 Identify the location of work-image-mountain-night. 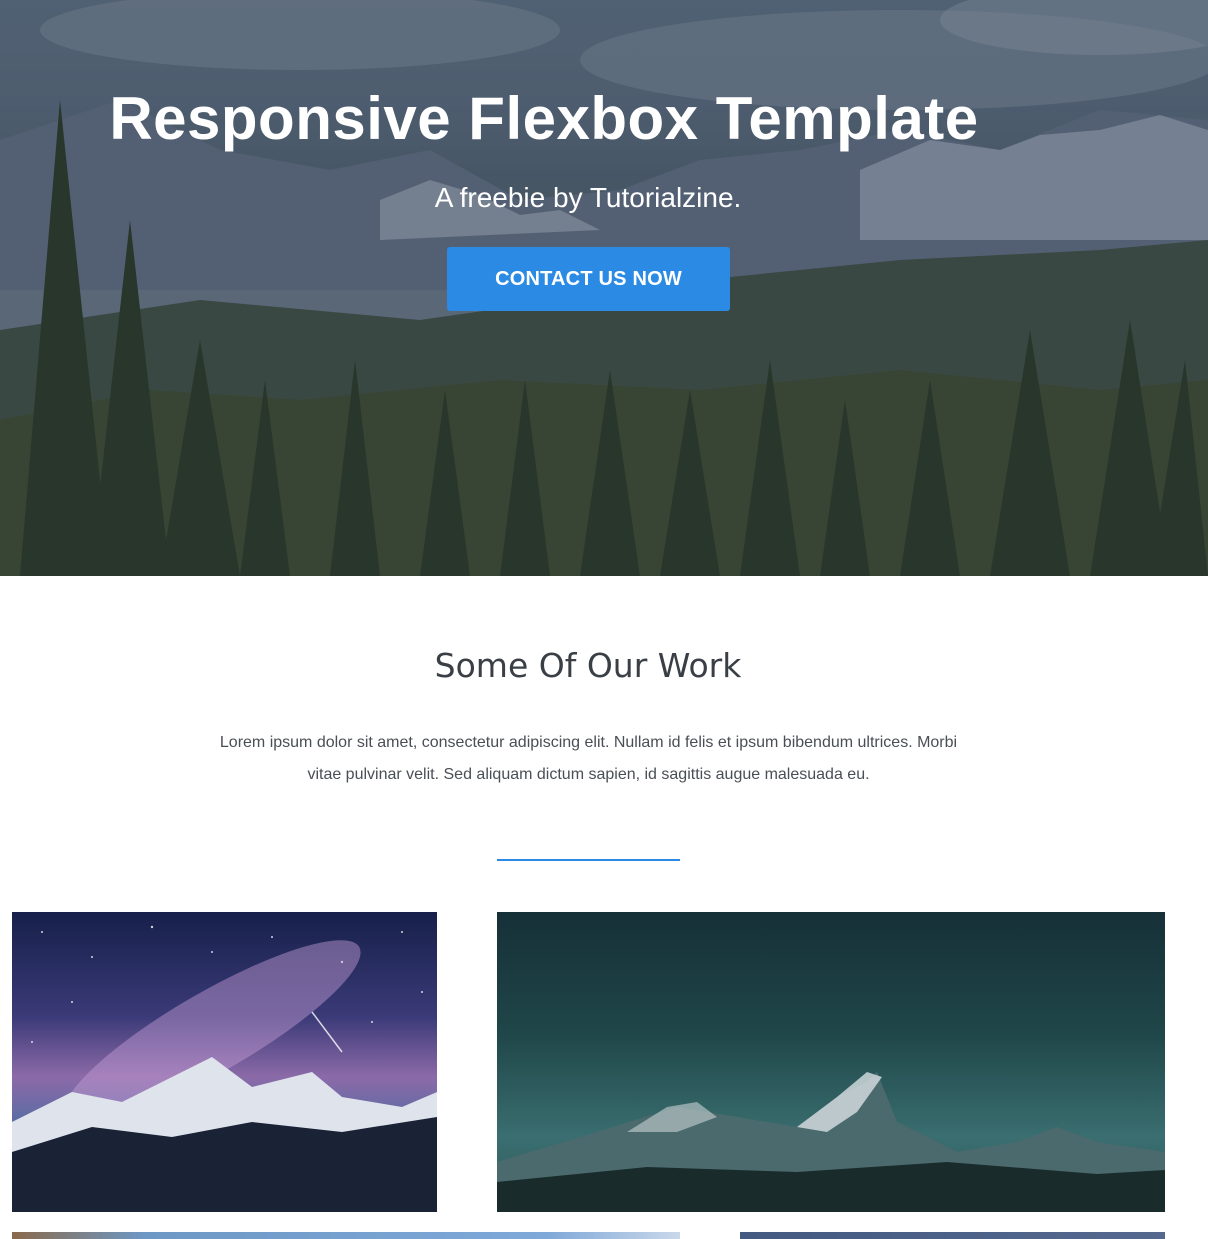
(831, 1062).